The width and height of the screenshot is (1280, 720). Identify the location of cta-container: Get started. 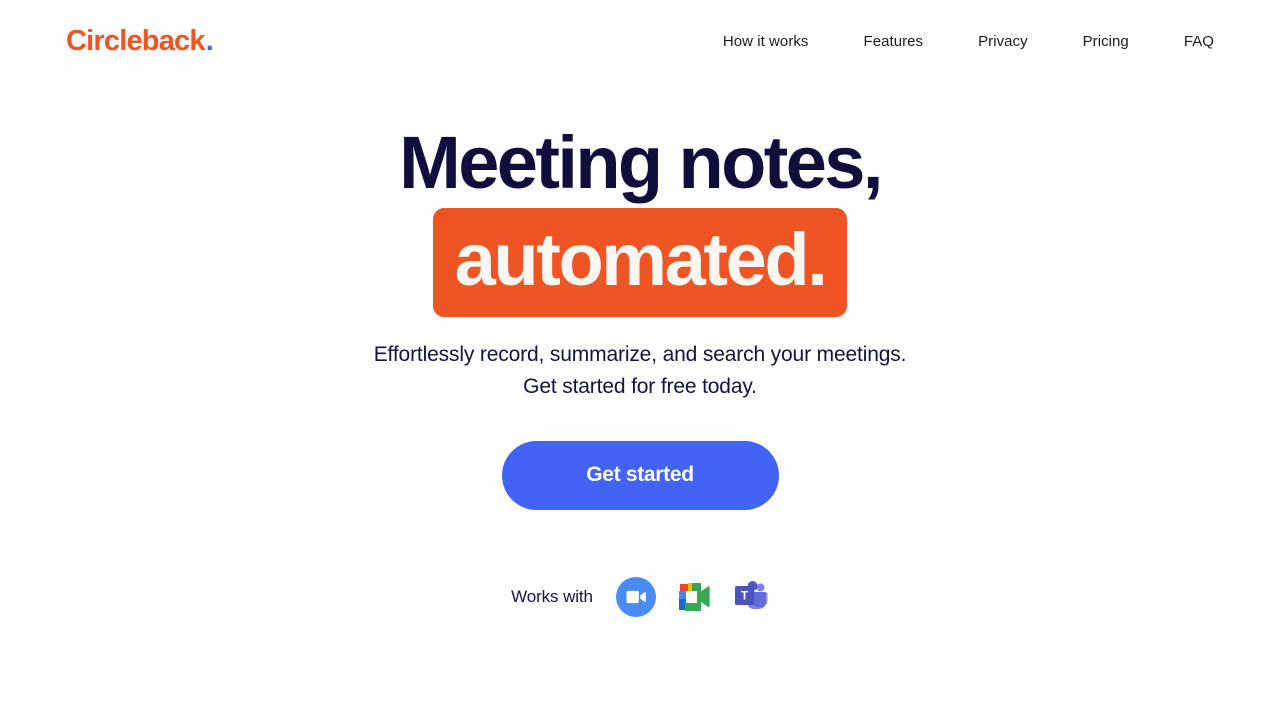
(640, 475).